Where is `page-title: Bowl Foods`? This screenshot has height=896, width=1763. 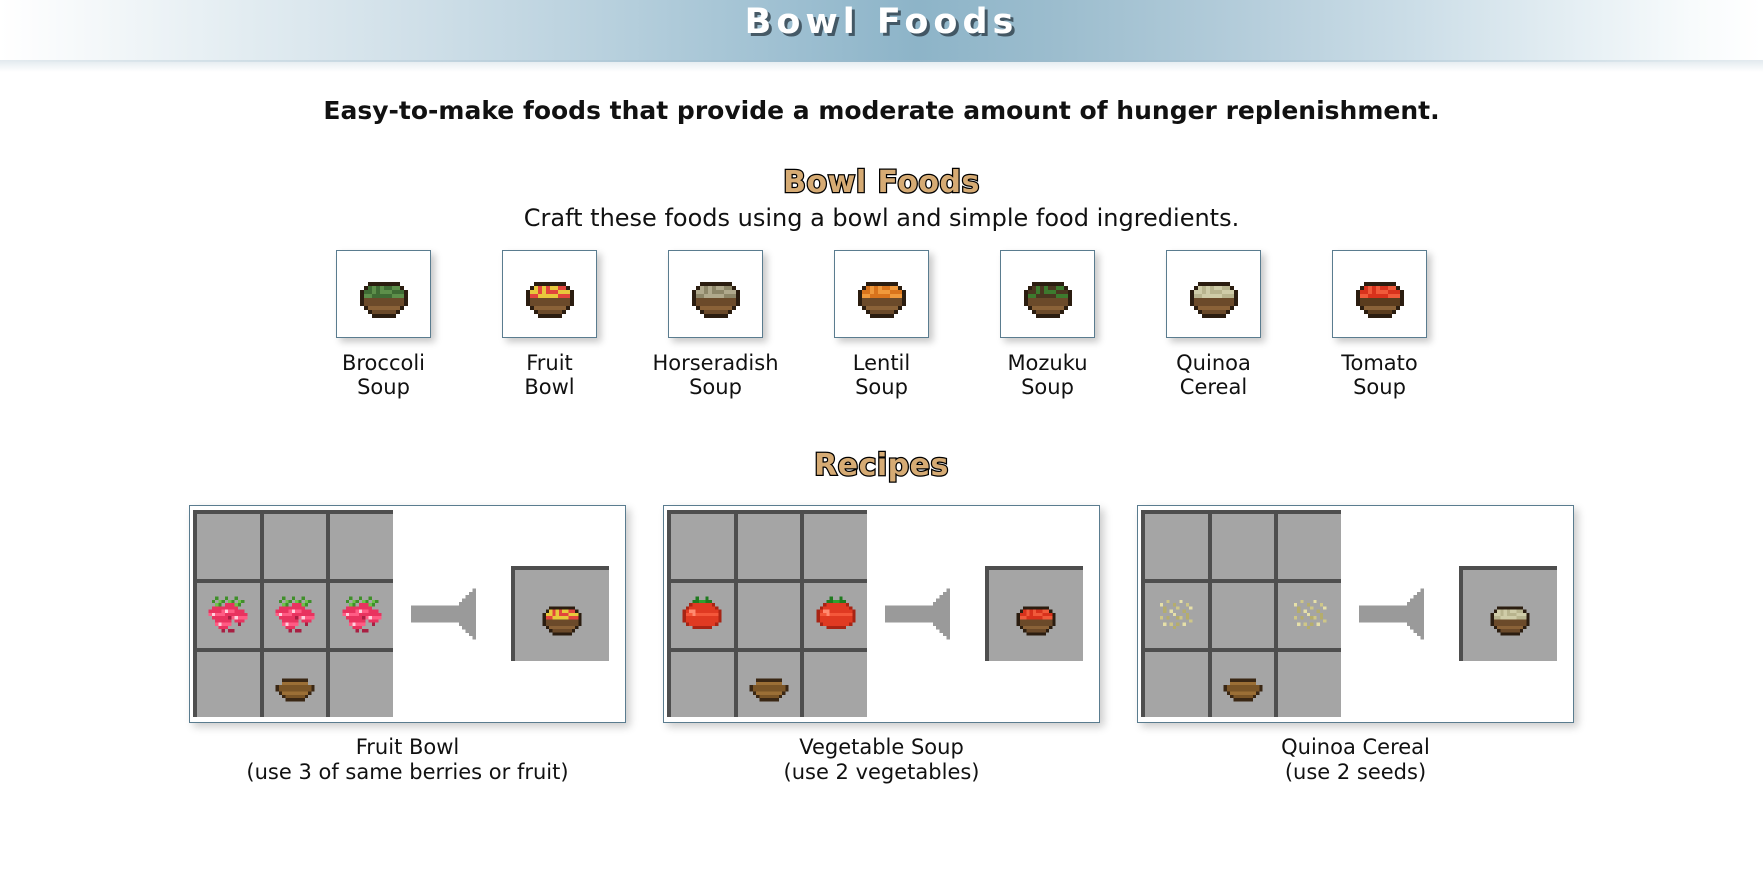 page-title: Bowl Foods is located at coordinates (881, 22).